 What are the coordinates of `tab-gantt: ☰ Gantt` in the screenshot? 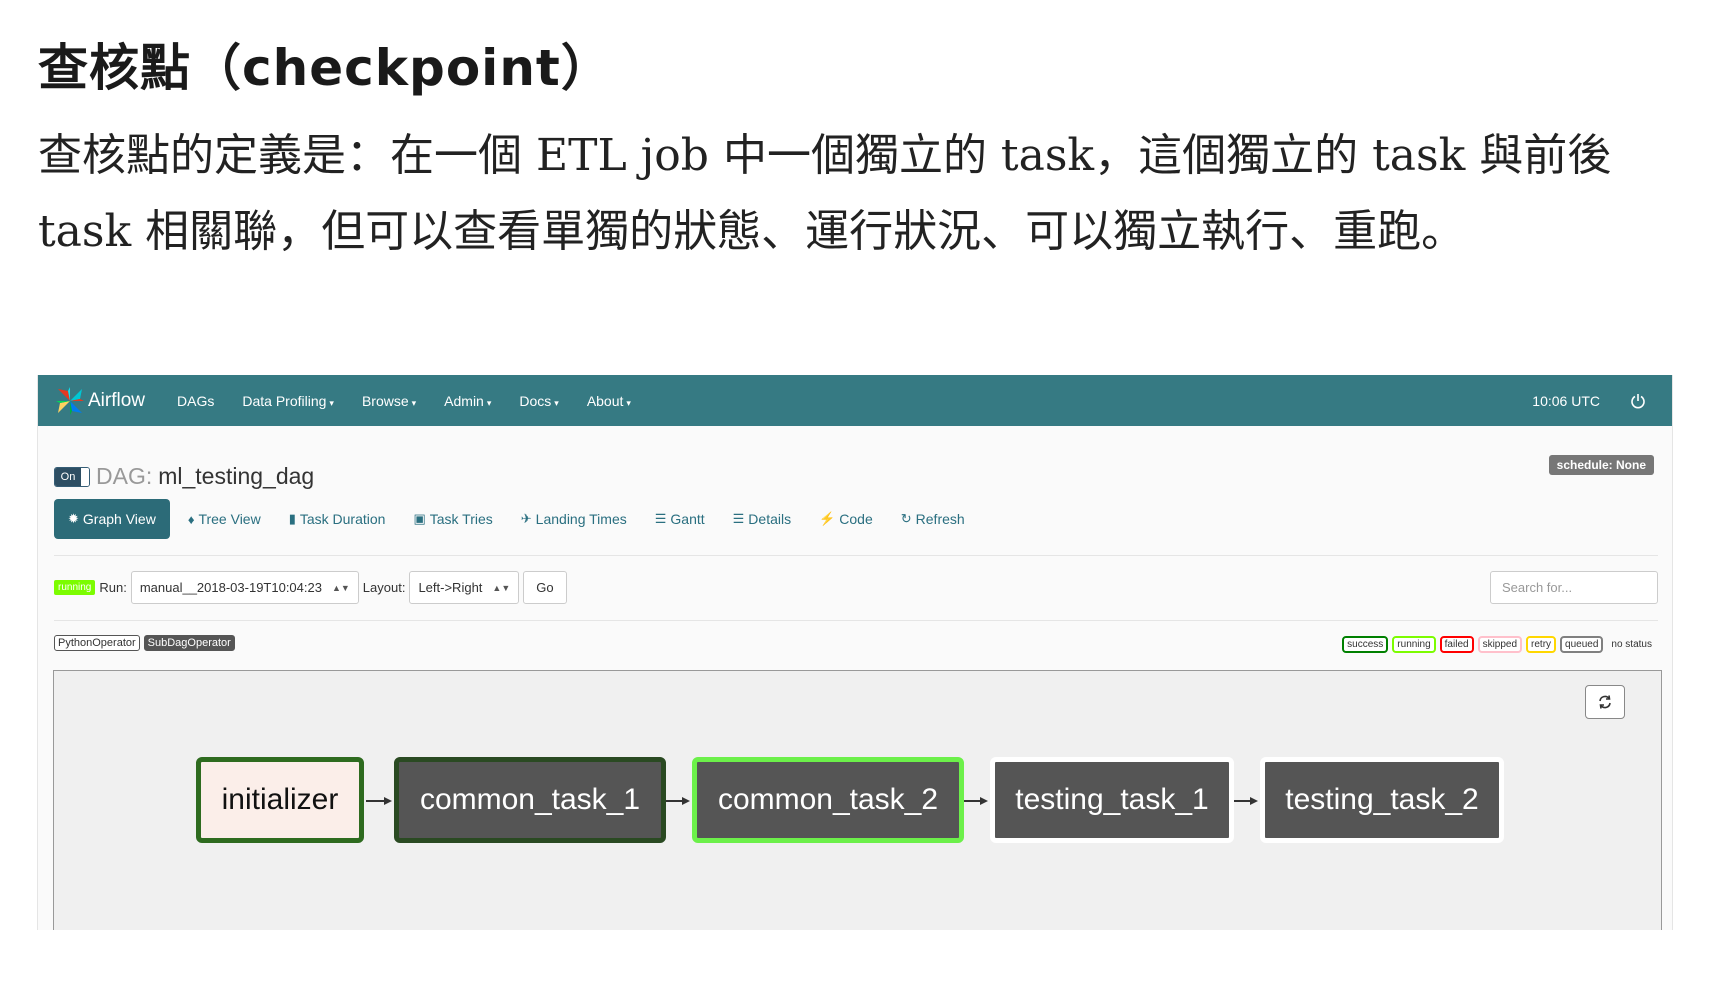 It's located at (680, 519).